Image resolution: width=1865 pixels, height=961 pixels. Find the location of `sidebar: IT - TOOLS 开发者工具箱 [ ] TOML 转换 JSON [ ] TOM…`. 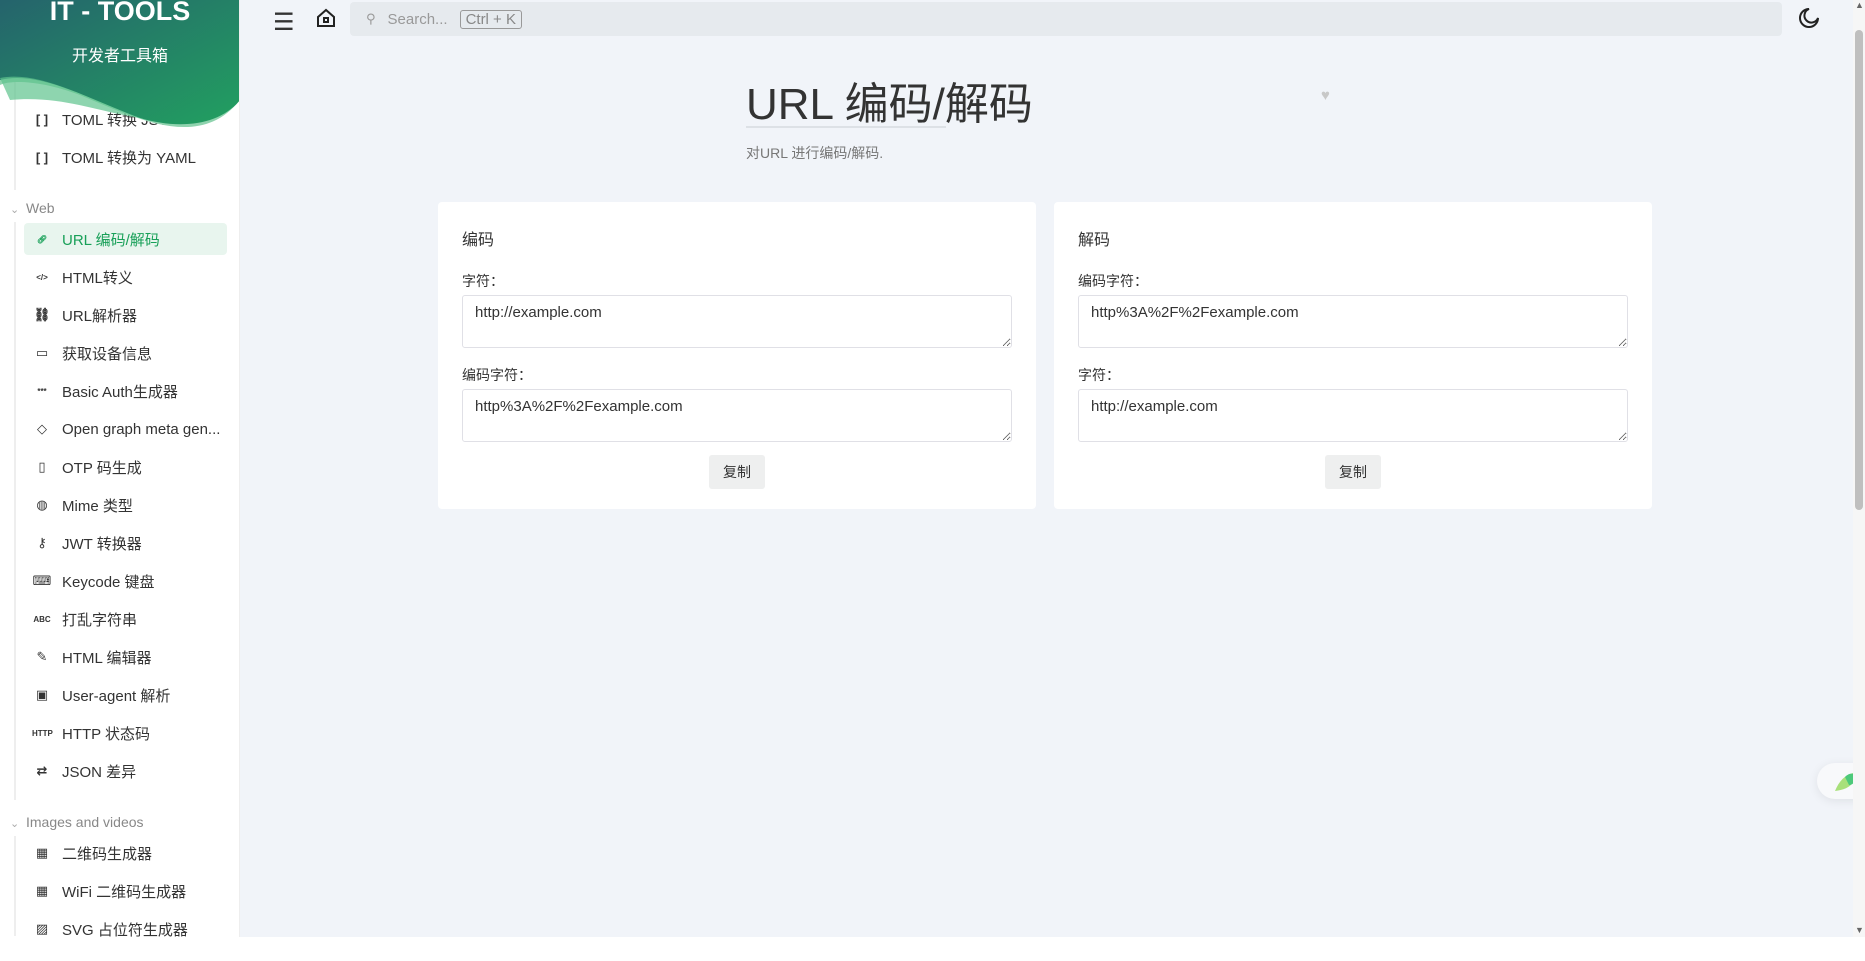

sidebar: IT - TOOLS 开发者工具箱 [ ] TOML 转换 JSON [ ] TOM… is located at coordinates (120, 468).